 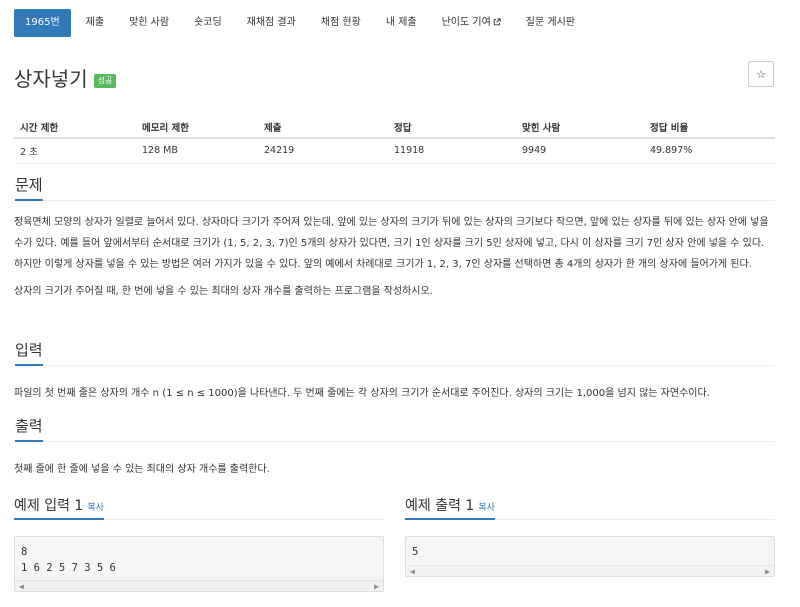 What do you see at coordinates (580, 128) in the screenshot?
I see `header-solved-users: 맞힌 사람` at bounding box center [580, 128].